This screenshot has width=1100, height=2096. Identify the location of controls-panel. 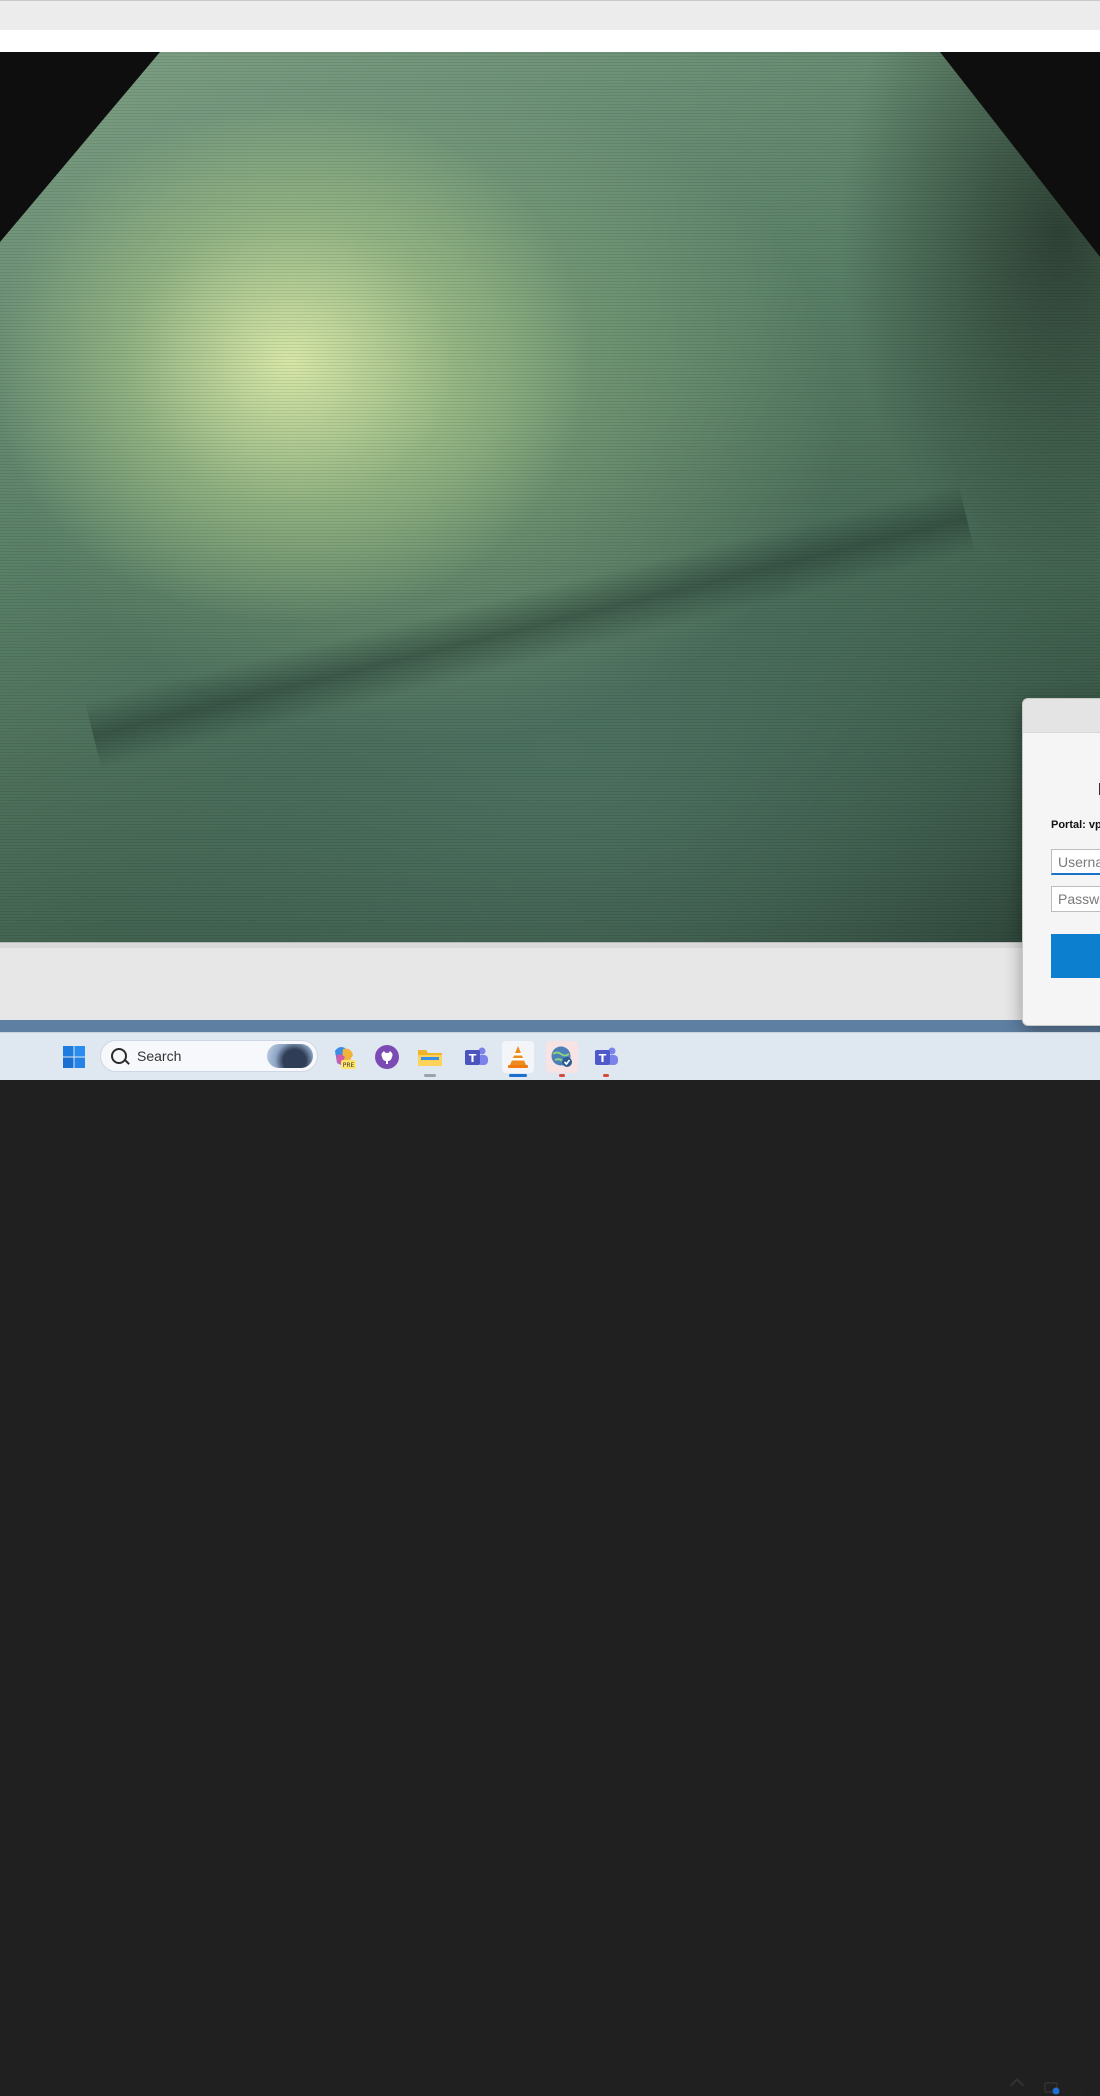
(550, 984).